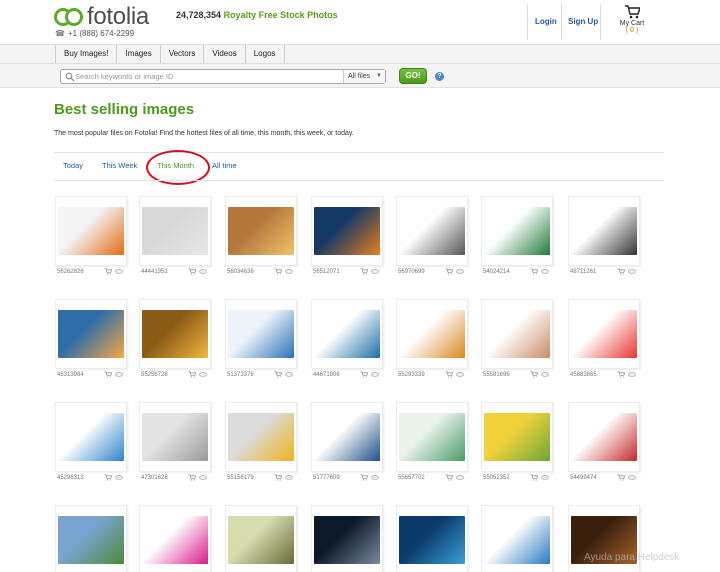  Describe the element at coordinates (87, 54) in the screenshot. I see `nav-tab-buy-images: Buy Images!` at that location.